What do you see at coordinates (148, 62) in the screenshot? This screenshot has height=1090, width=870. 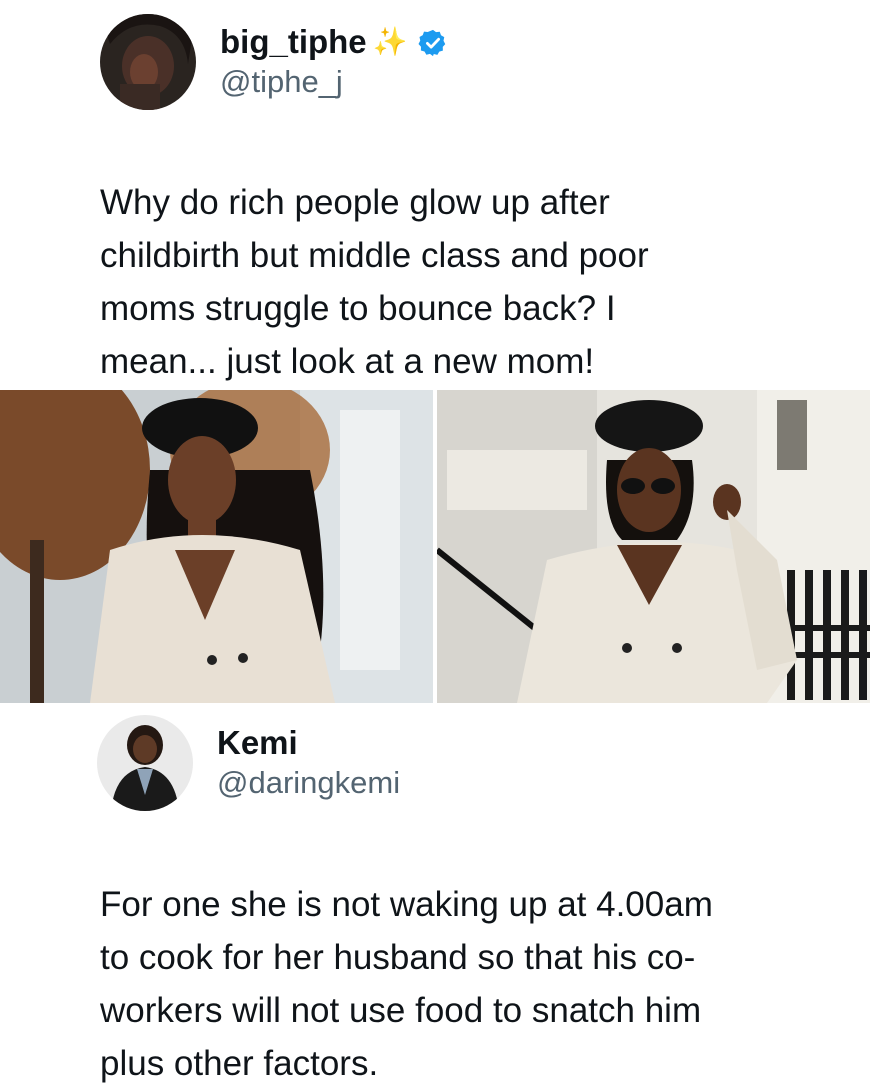 I see `tweet1-avatar` at bounding box center [148, 62].